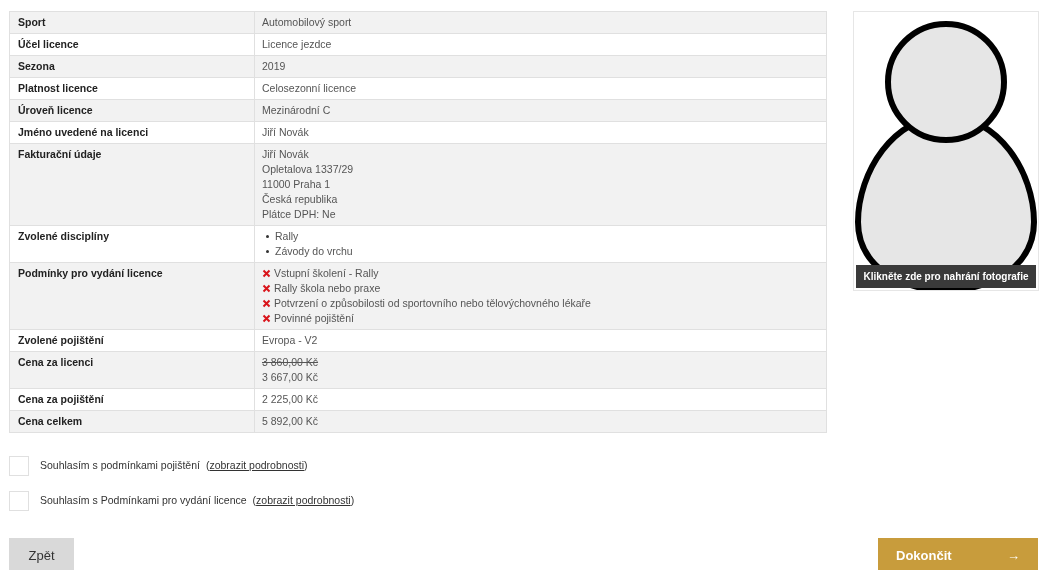 This screenshot has height=570, width=1053. Describe the element at coordinates (308, 169) in the screenshot. I see `address-line: Opletalova 1337/29` at that location.